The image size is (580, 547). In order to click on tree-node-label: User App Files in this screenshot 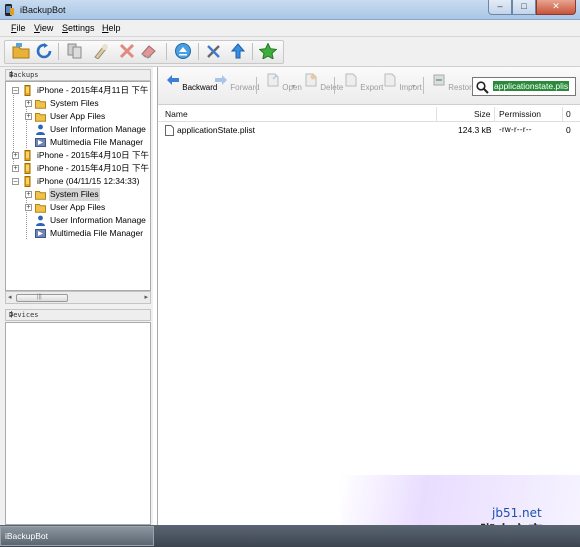, I will do `click(78, 207)`.